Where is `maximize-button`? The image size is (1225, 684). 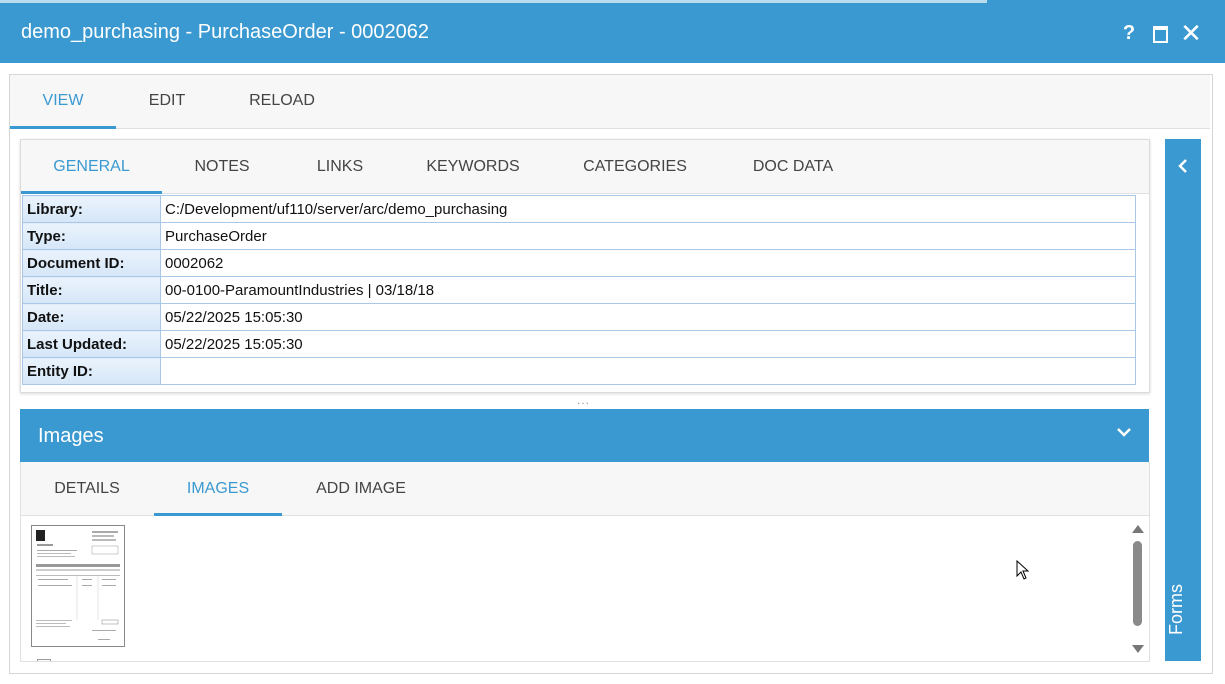 maximize-button is located at coordinates (1160, 33).